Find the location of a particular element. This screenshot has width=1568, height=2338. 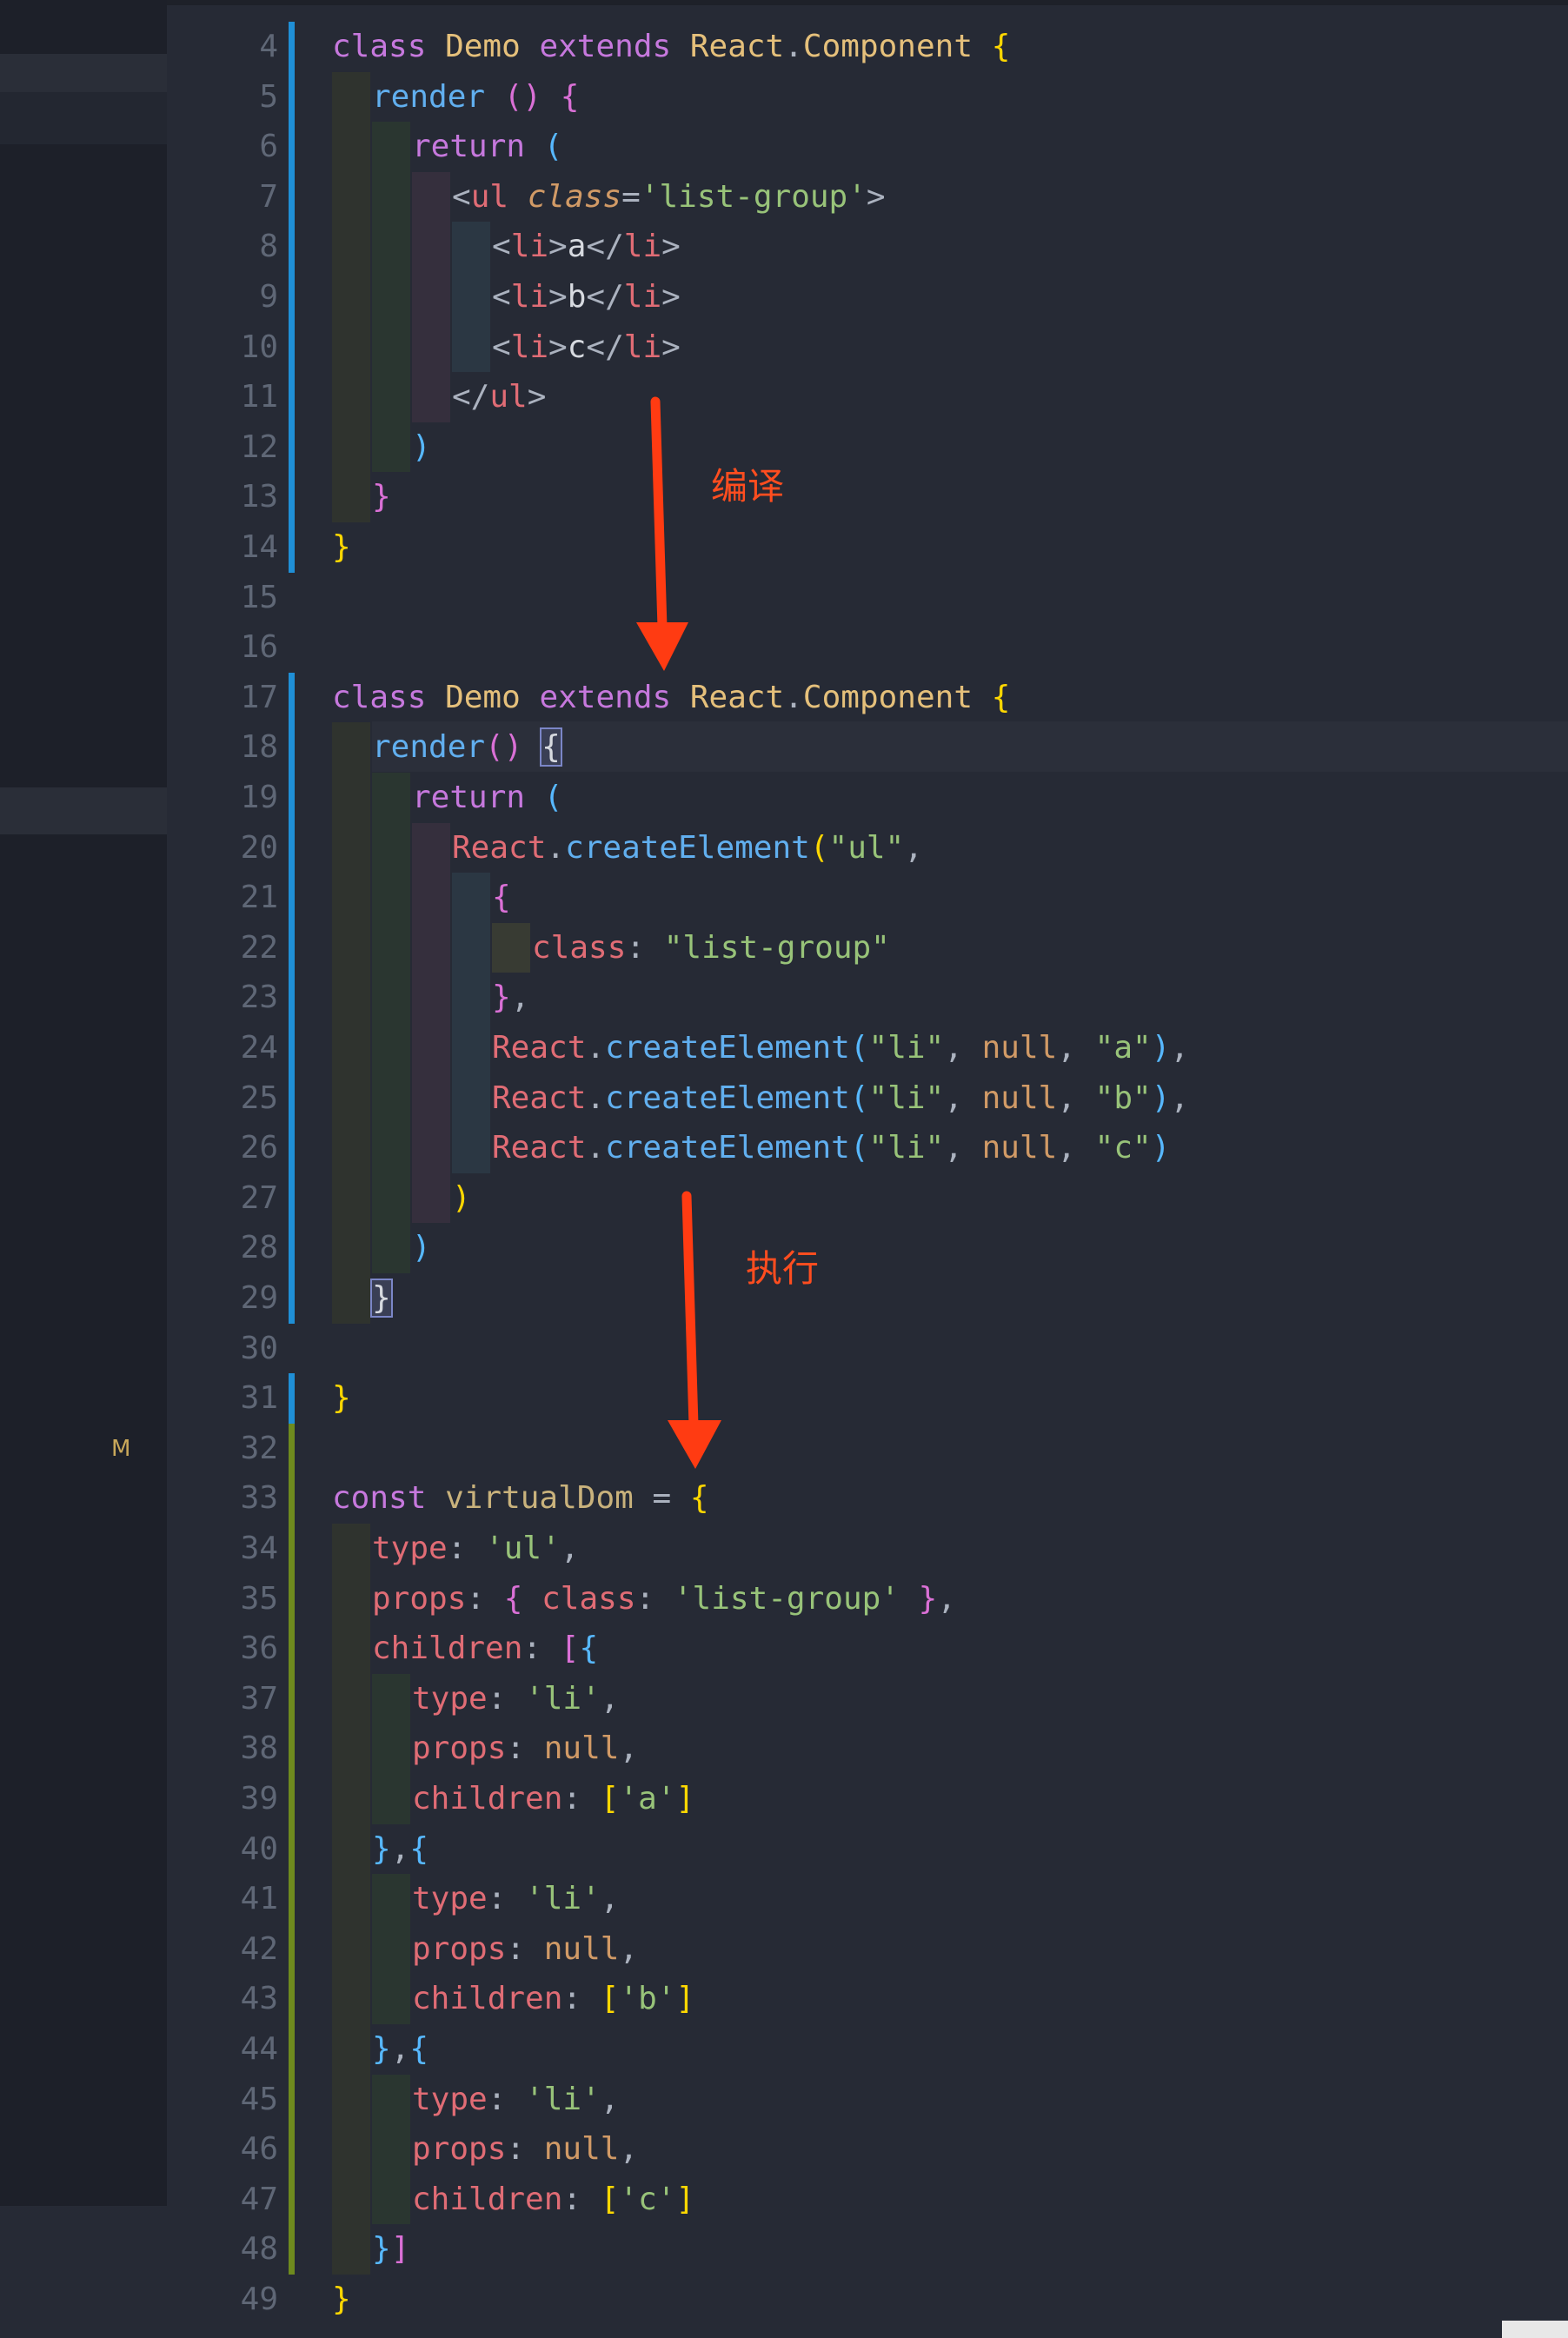

code-line: children: [{ is located at coordinates (485, 1649).